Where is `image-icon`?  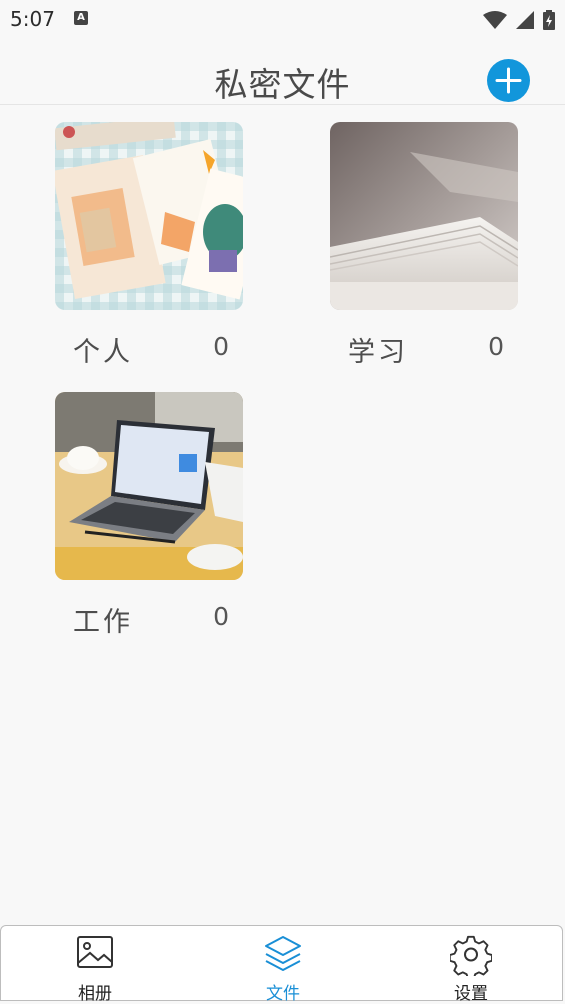
image-icon is located at coordinates (95, 952).